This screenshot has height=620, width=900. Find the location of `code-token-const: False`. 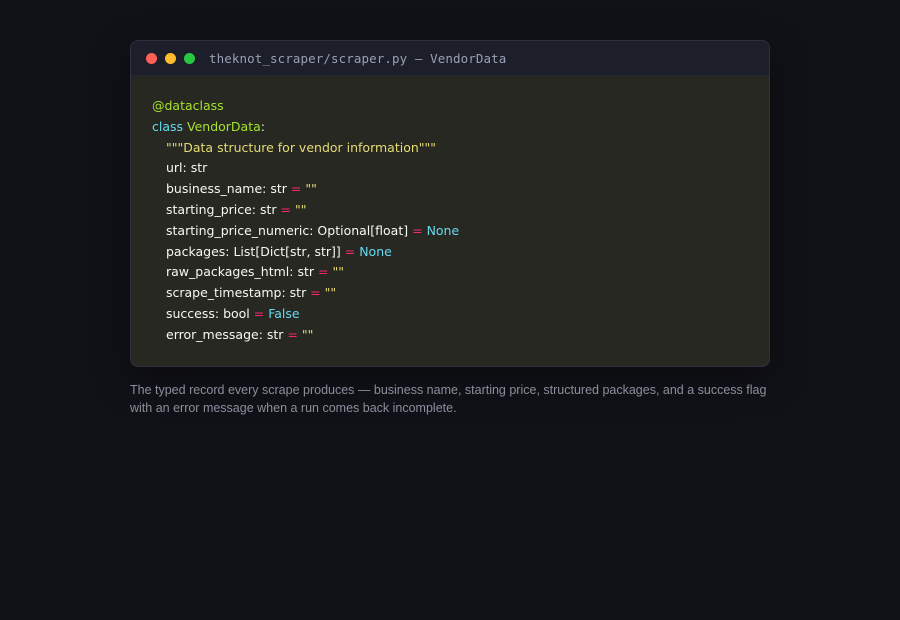

code-token-const: False is located at coordinates (284, 313).